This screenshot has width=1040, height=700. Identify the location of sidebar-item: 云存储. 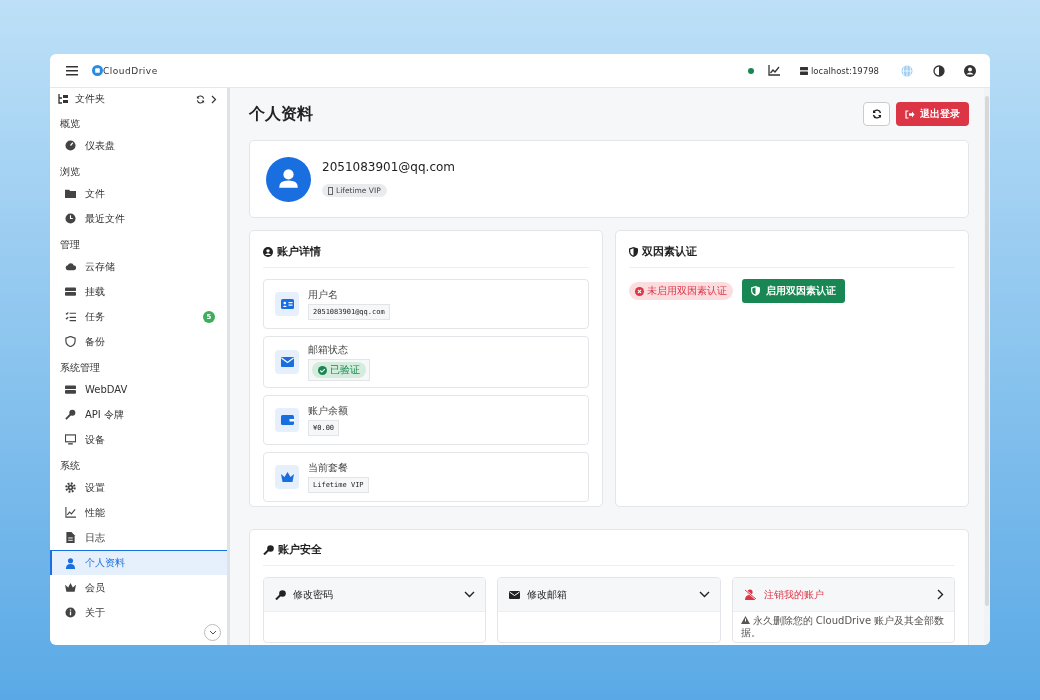
(138, 266).